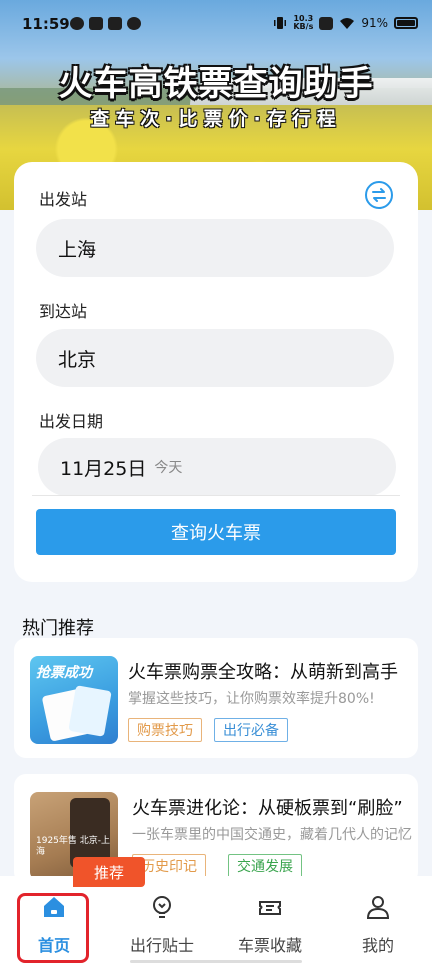 The width and height of the screenshot is (432, 964). What do you see at coordinates (63, 199) in the screenshot?
I see `from-label: 出发站` at bounding box center [63, 199].